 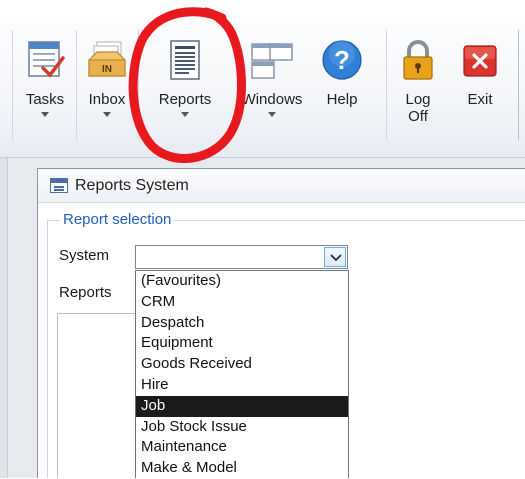 I want to click on help-icon: ?, so click(x=342, y=60).